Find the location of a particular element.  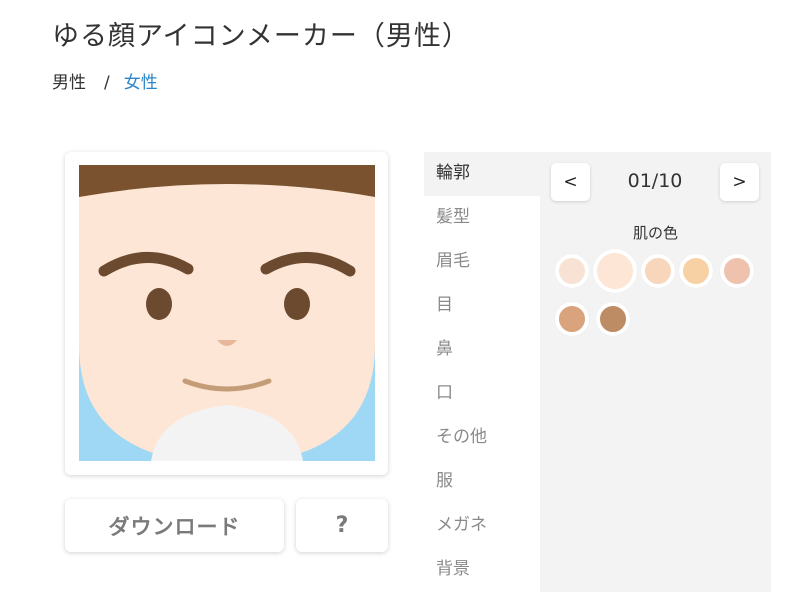

breadcrumb-current: 男性 is located at coordinates (69, 83).